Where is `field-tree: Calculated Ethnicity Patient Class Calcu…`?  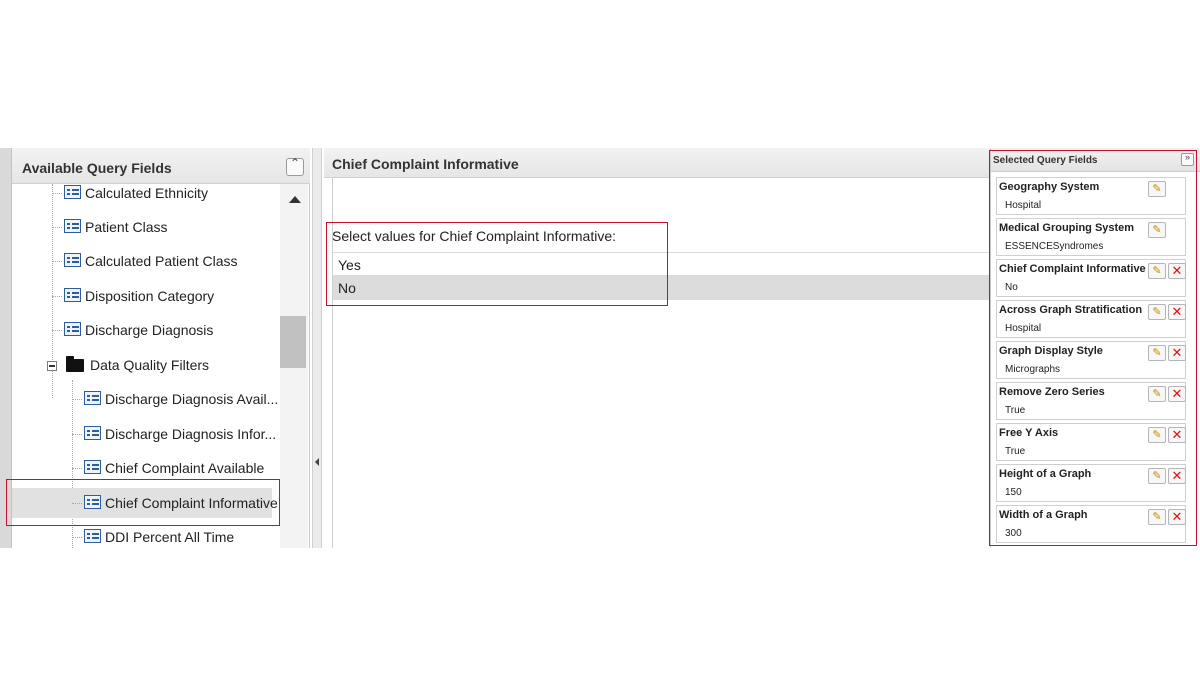
field-tree: Calculated Ethnicity Patient Class Calcu… is located at coordinates (146, 366).